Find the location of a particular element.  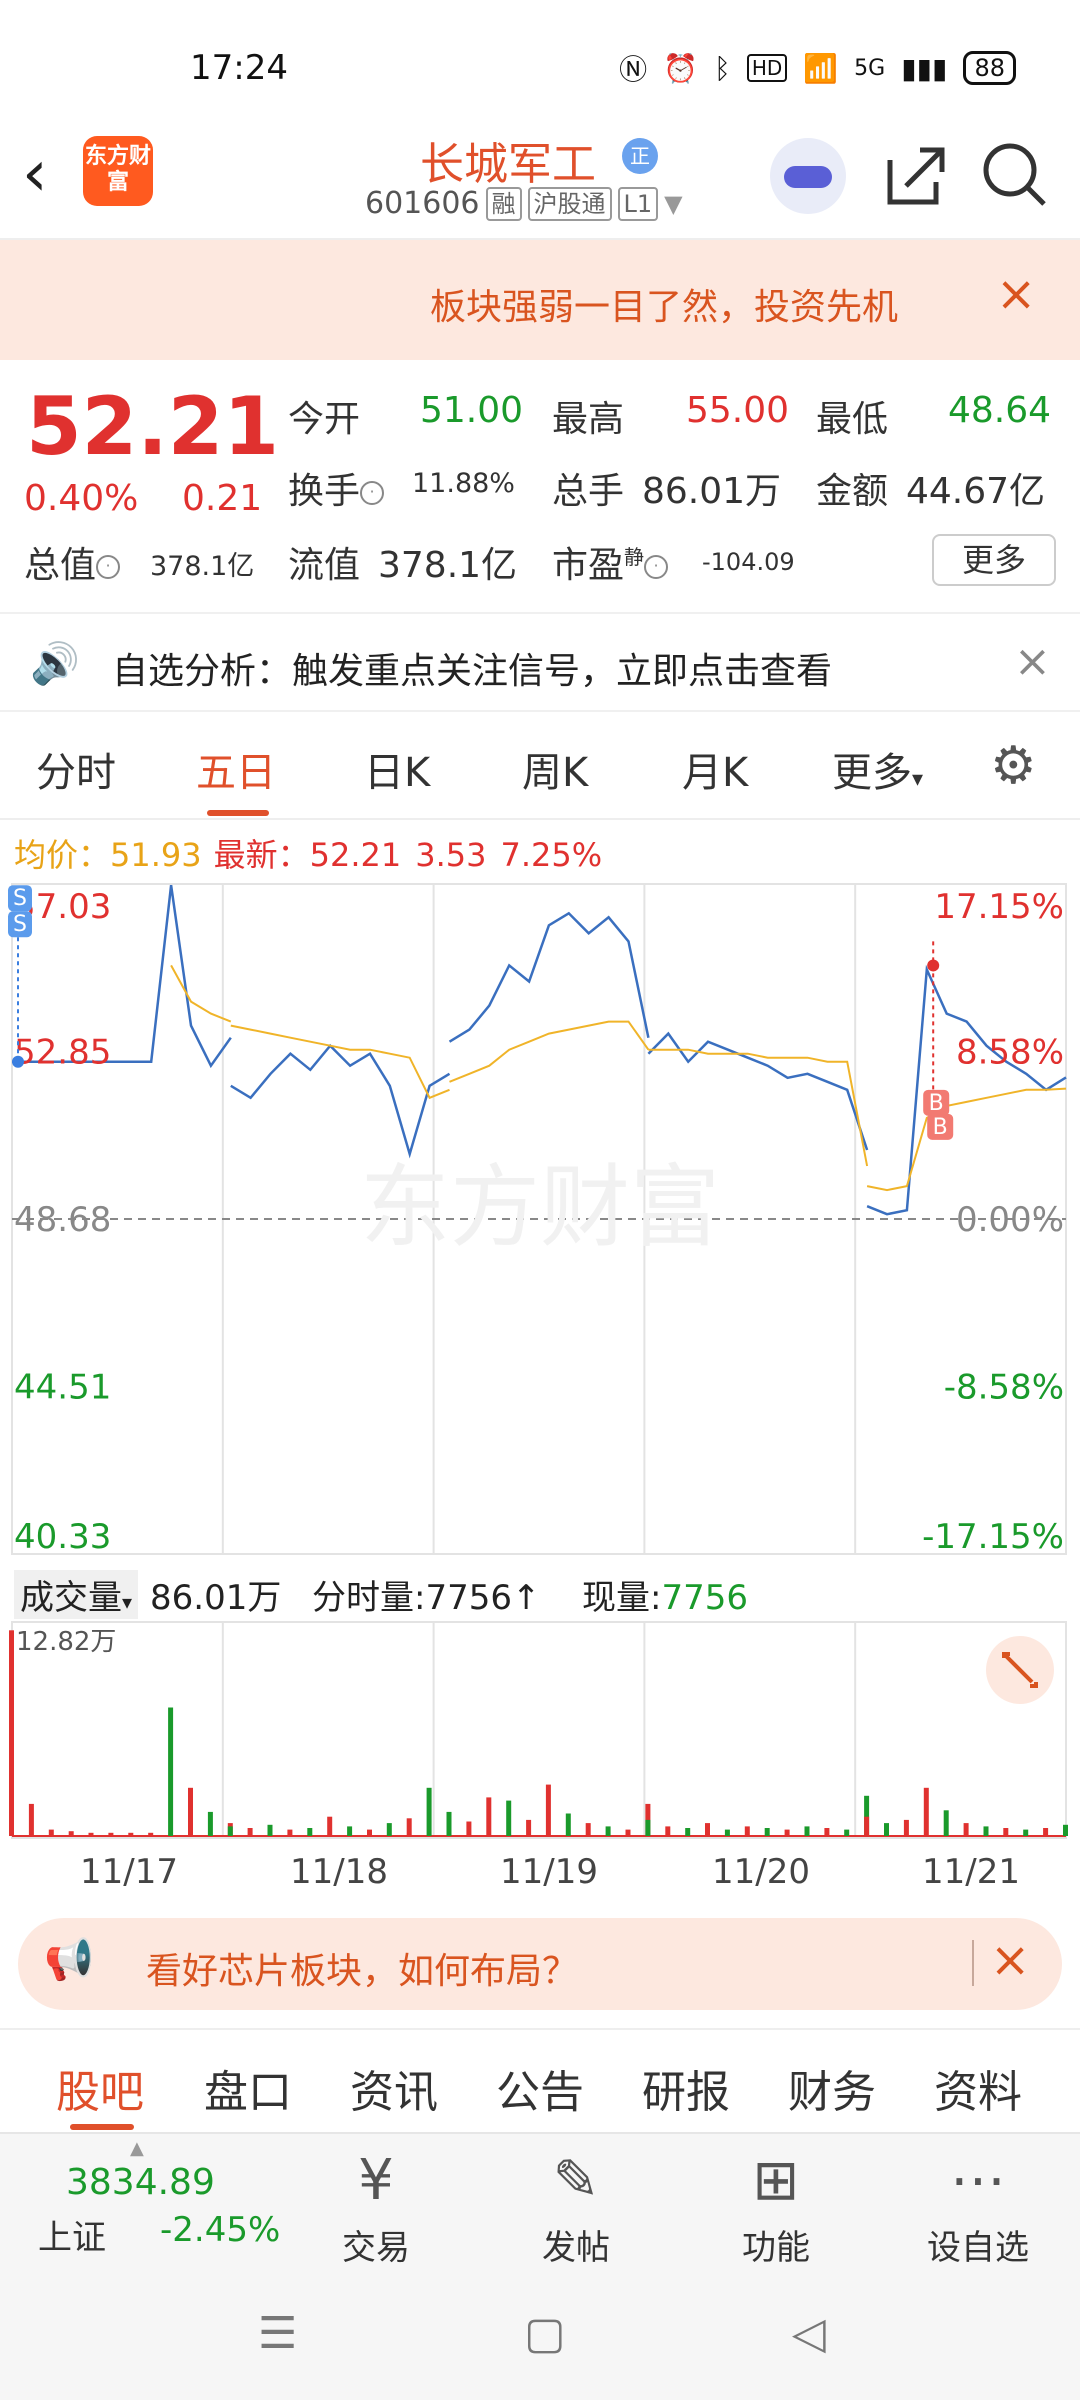

tab-news: 资讯 is located at coordinates (394, 2088).